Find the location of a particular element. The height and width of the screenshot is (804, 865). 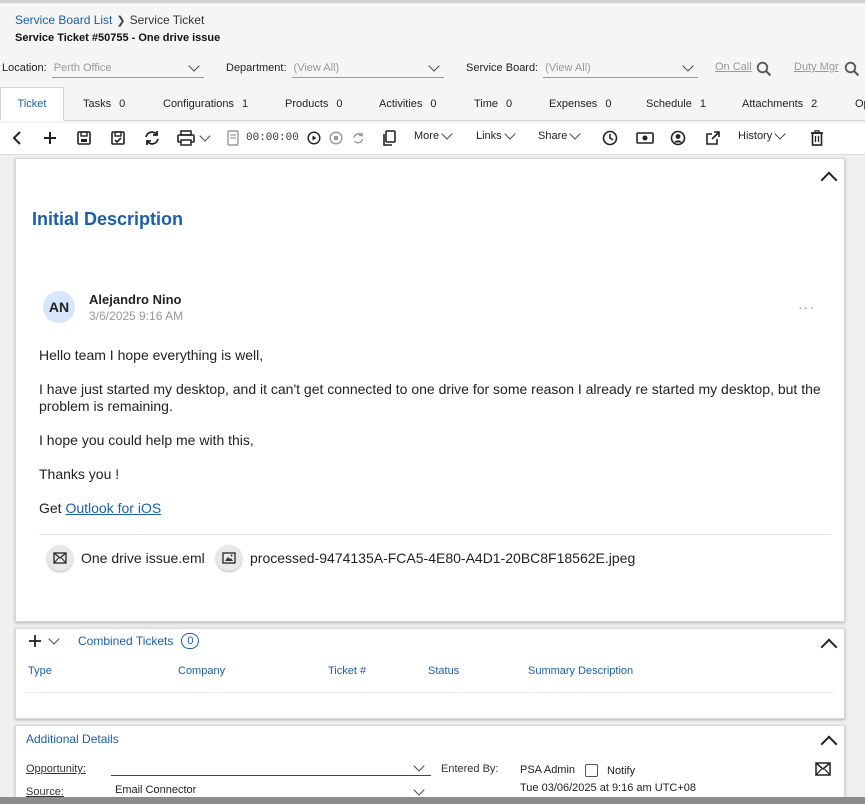

expense-button is located at coordinates (645, 138).